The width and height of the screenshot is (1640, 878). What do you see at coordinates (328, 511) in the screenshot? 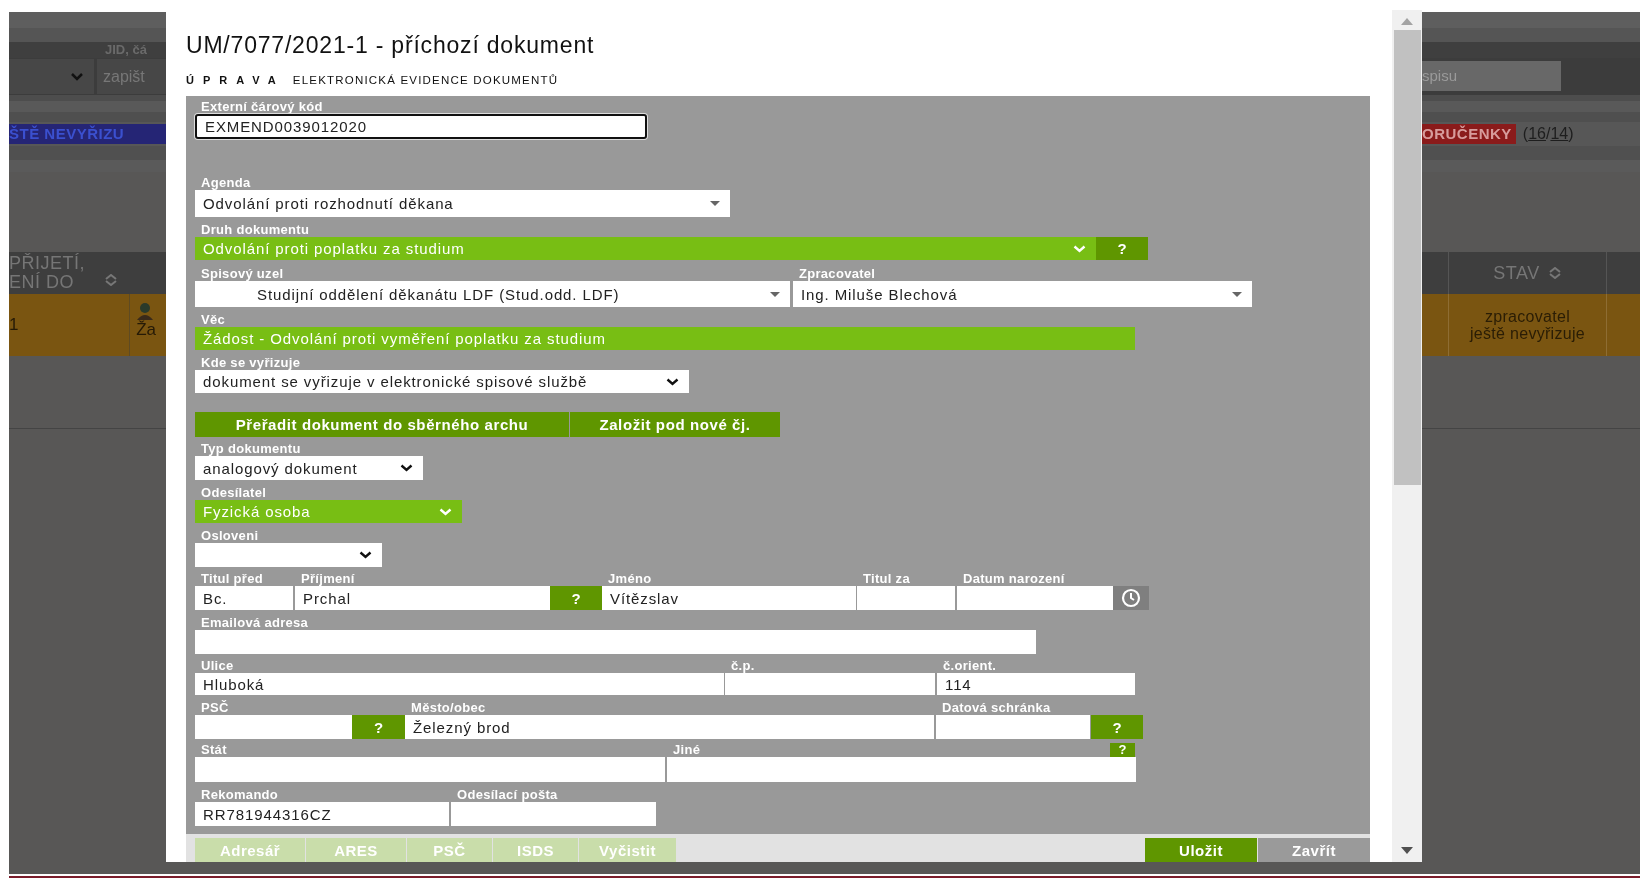
I see `dropdown: Fyzická osoba` at bounding box center [328, 511].